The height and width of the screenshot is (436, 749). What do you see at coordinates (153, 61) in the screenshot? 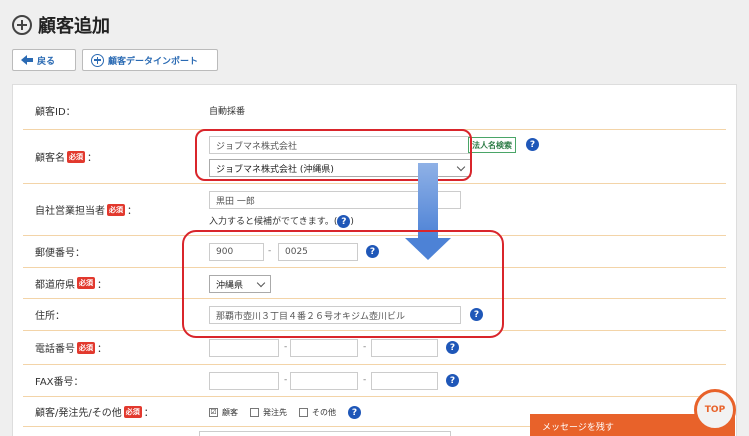
I see `import-button-label: 顧客データインポート` at bounding box center [153, 61].